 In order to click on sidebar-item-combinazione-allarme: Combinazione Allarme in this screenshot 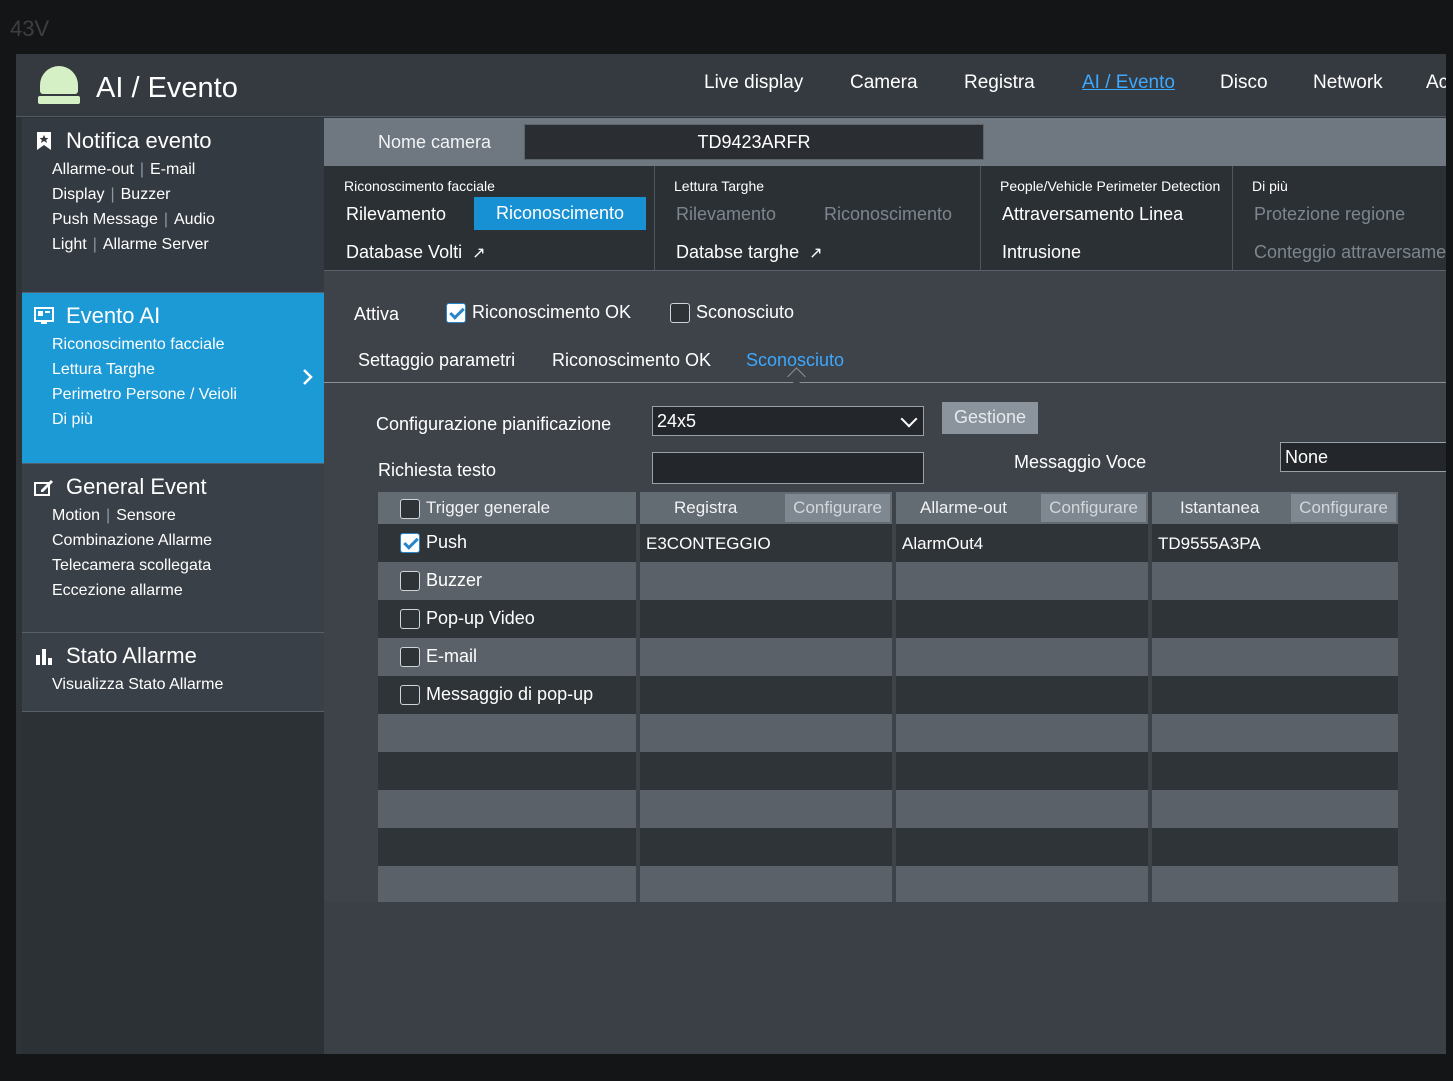, I will do `click(132, 540)`.